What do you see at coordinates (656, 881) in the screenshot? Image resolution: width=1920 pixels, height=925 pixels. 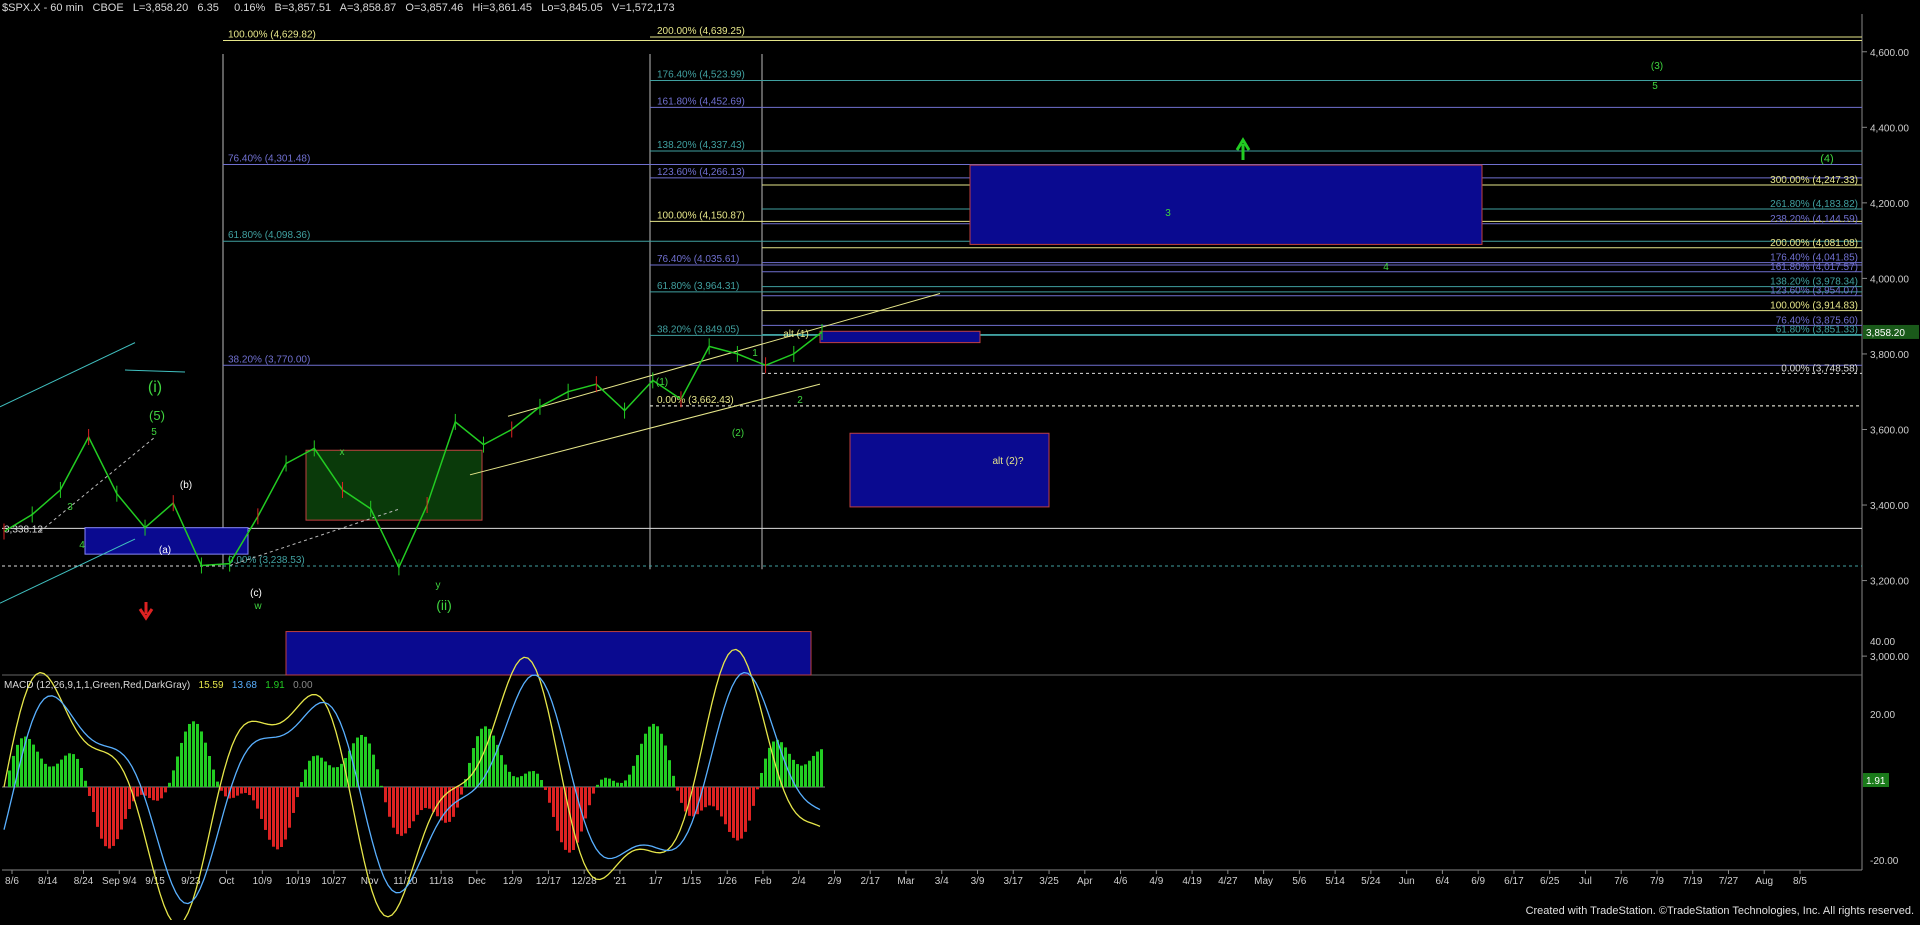 I see `x-tick-label: 1/7` at bounding box center [656, 881].